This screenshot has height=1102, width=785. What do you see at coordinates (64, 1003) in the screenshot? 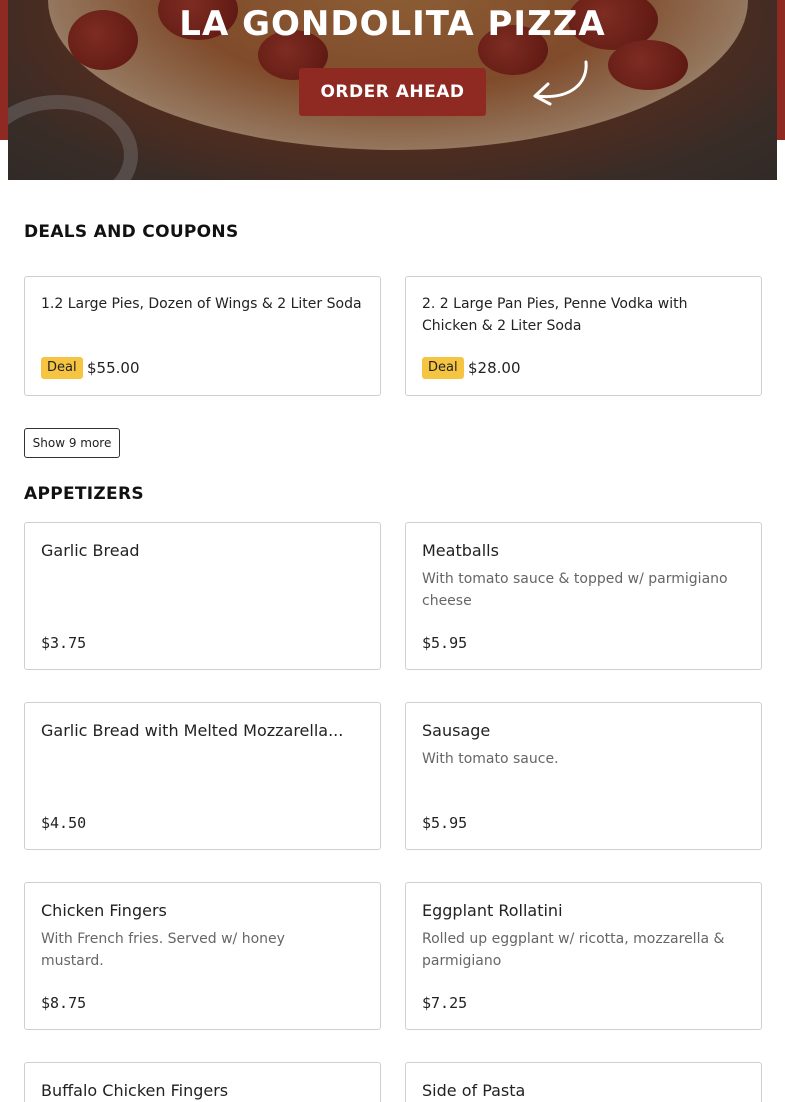
I see `menu-item-price: $8.75` at bounding box center [64, 1003].